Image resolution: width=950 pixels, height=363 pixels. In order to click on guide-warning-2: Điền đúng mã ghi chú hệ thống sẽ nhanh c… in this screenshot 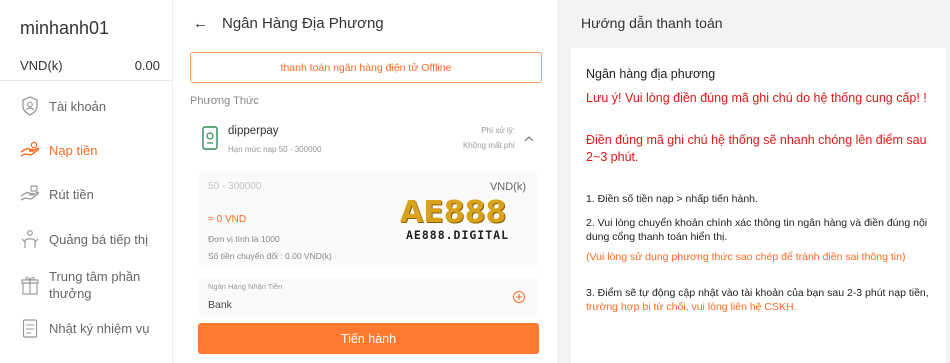, I will do `click(756, 148)`.